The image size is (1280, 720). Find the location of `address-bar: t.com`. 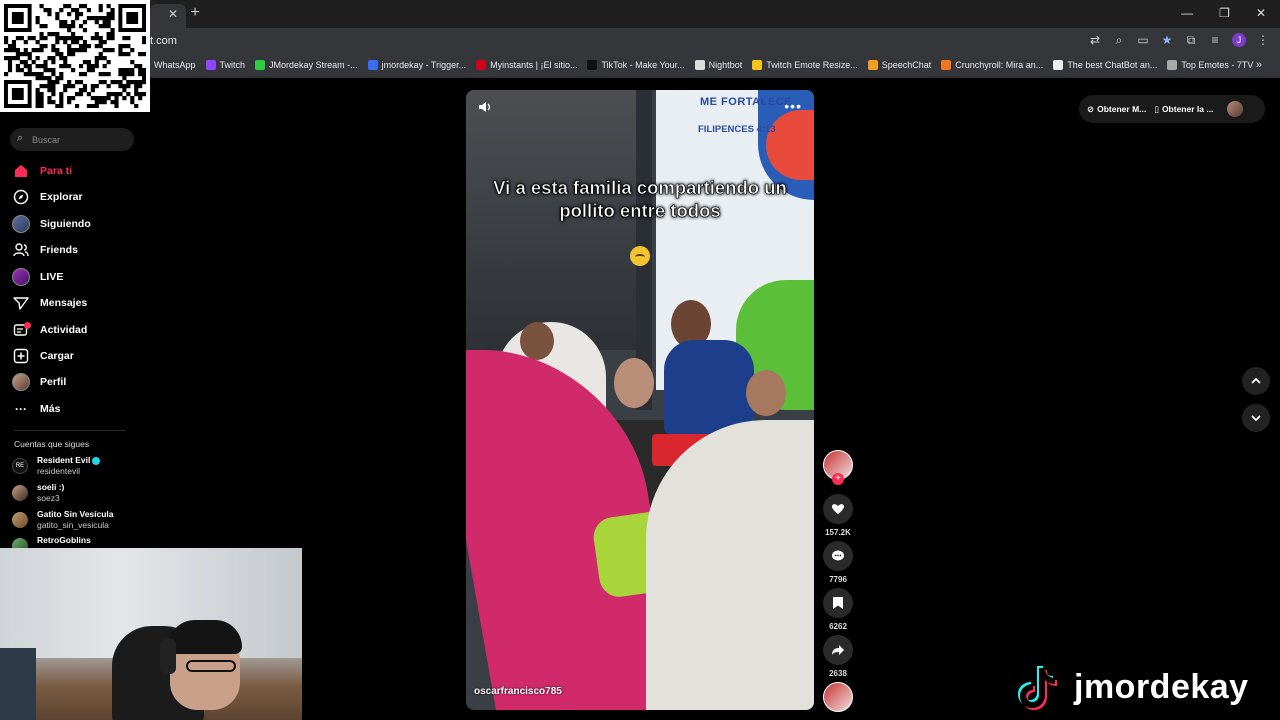

address-bar: t.com is located at coordinates (163, 41).